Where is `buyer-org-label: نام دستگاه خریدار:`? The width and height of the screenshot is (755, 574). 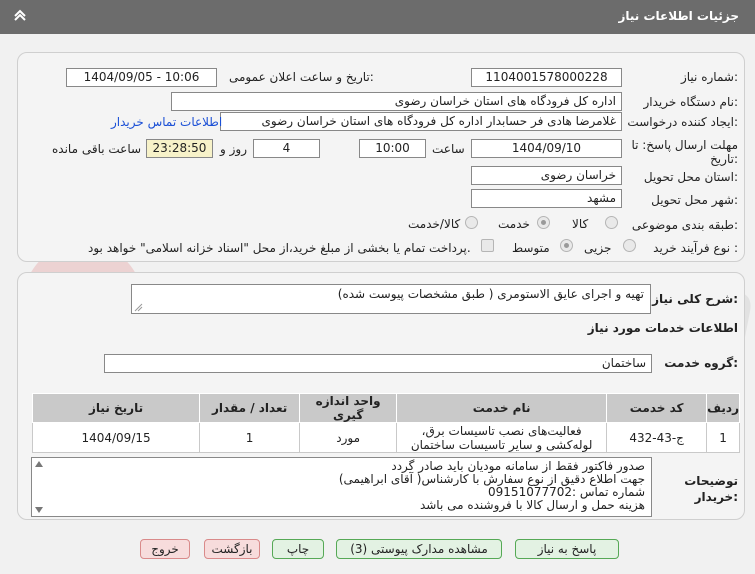 buyer-org-label: نام دستگاه خریدار: is located at coordinates (691, 102).